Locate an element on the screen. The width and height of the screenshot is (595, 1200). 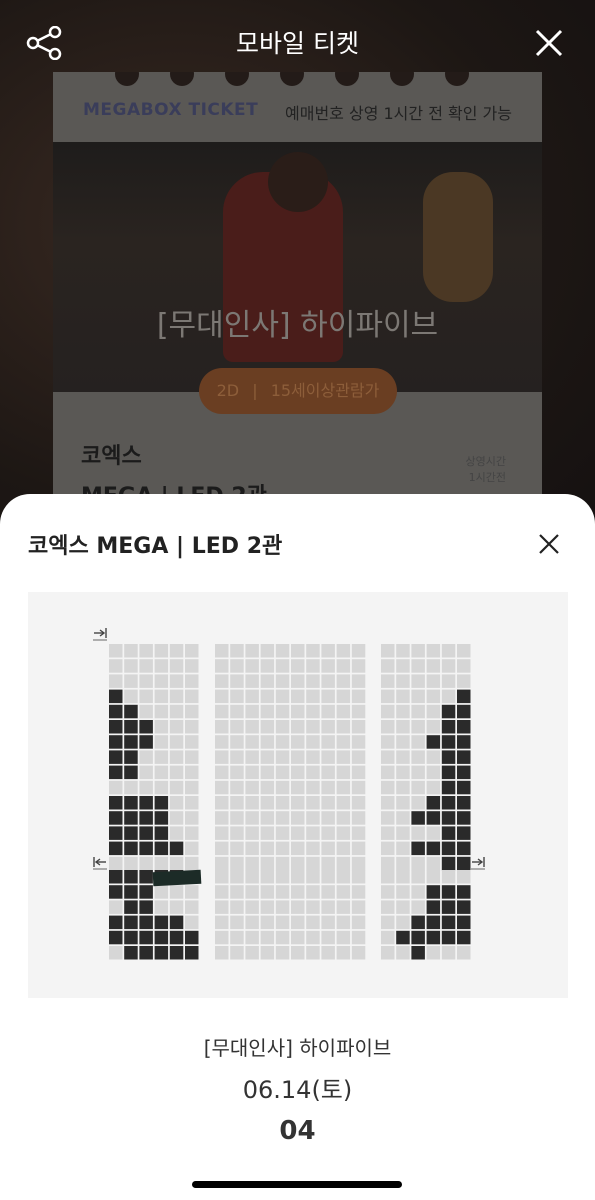
close-icon is located at coordinates (549, 43).